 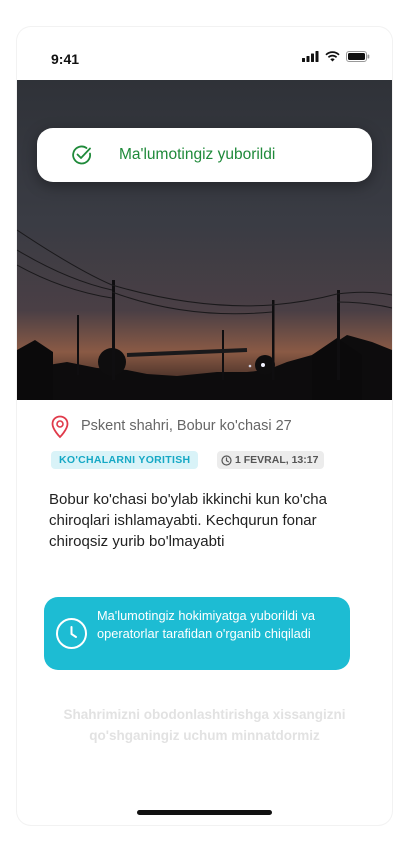 I want to click on toast-message: Ma'lumotingiz yuborildi, so click(x=197, y=154).